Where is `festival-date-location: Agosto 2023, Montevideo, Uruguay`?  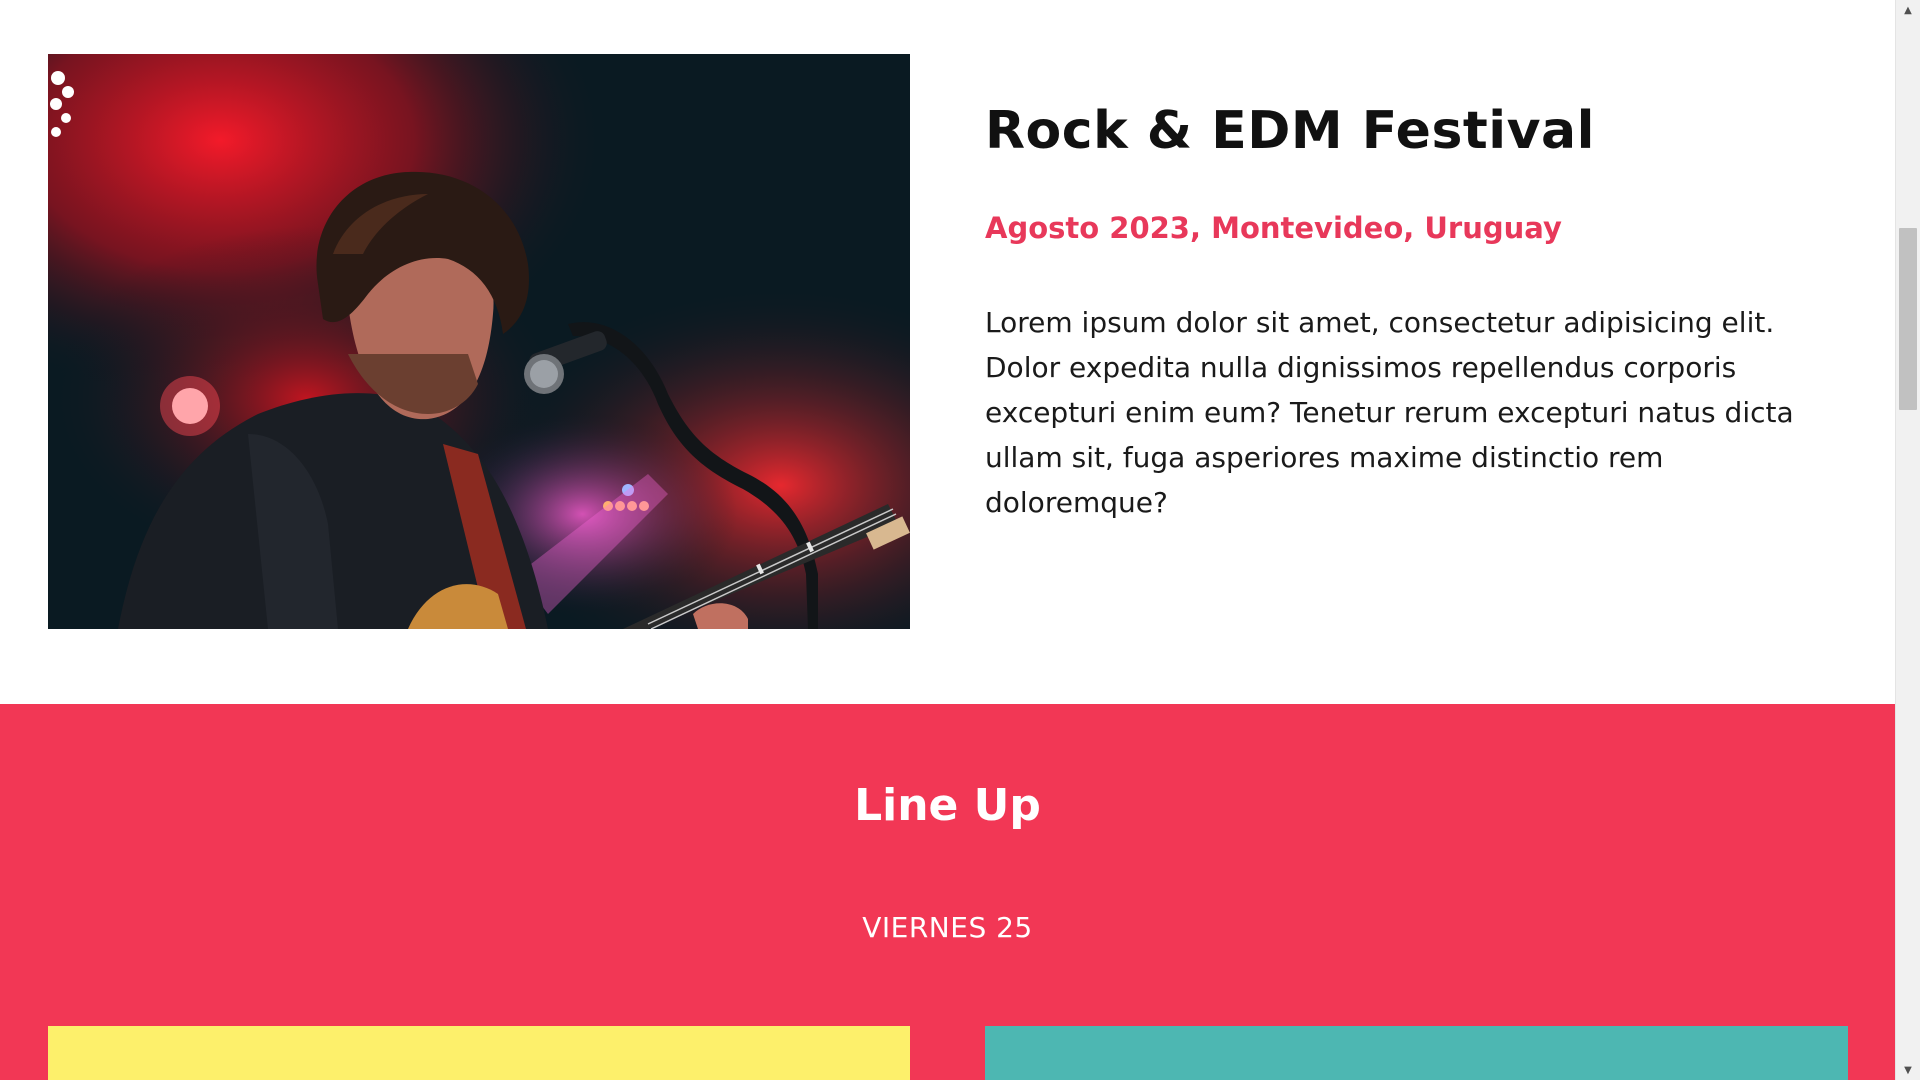 festival-date-location: Agosto 2023, Montevideo, Uruguay is located at coordinates (1273, 228).